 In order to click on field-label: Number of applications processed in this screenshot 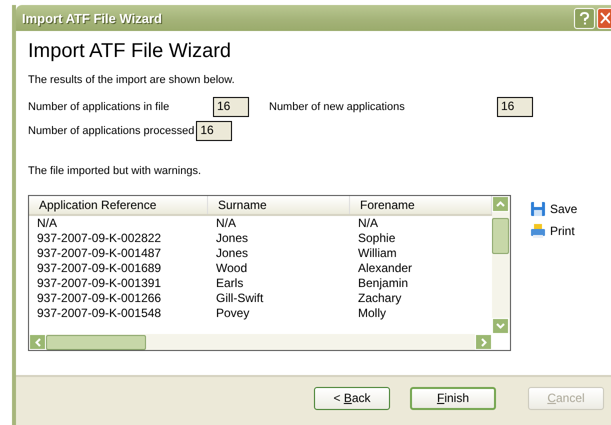, I will do `click(111, 131)`.